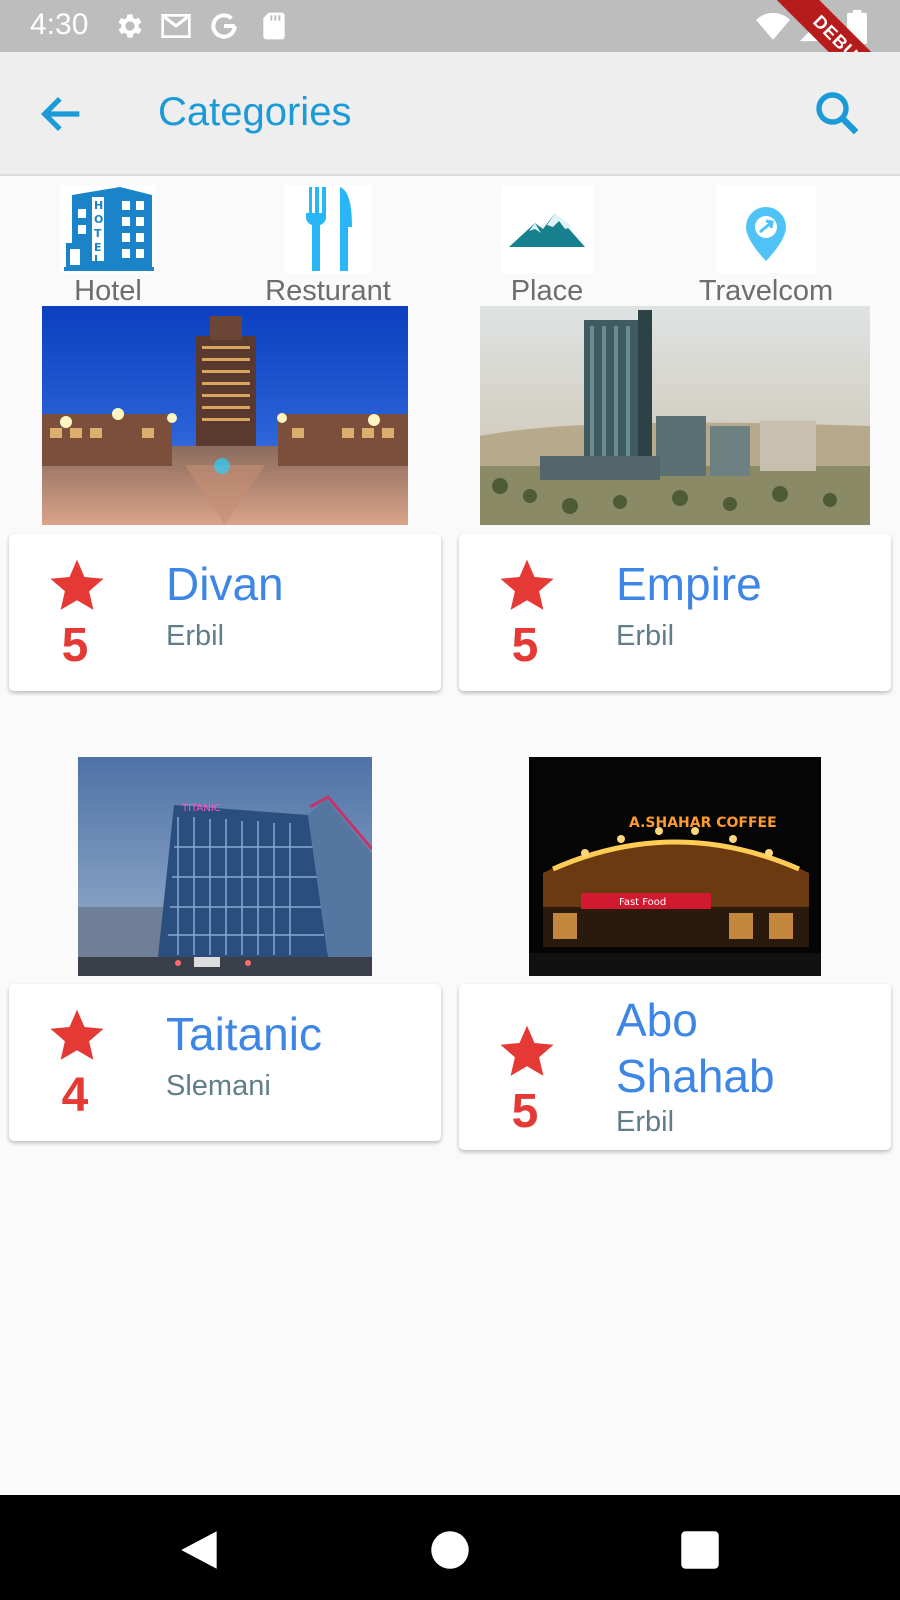 The height and width of the screenshot is (1600, 900). What do you see at coordinates (59, 24) in the screenshot?
I see `status-time: 4:30` at bounding box center [59, 24].